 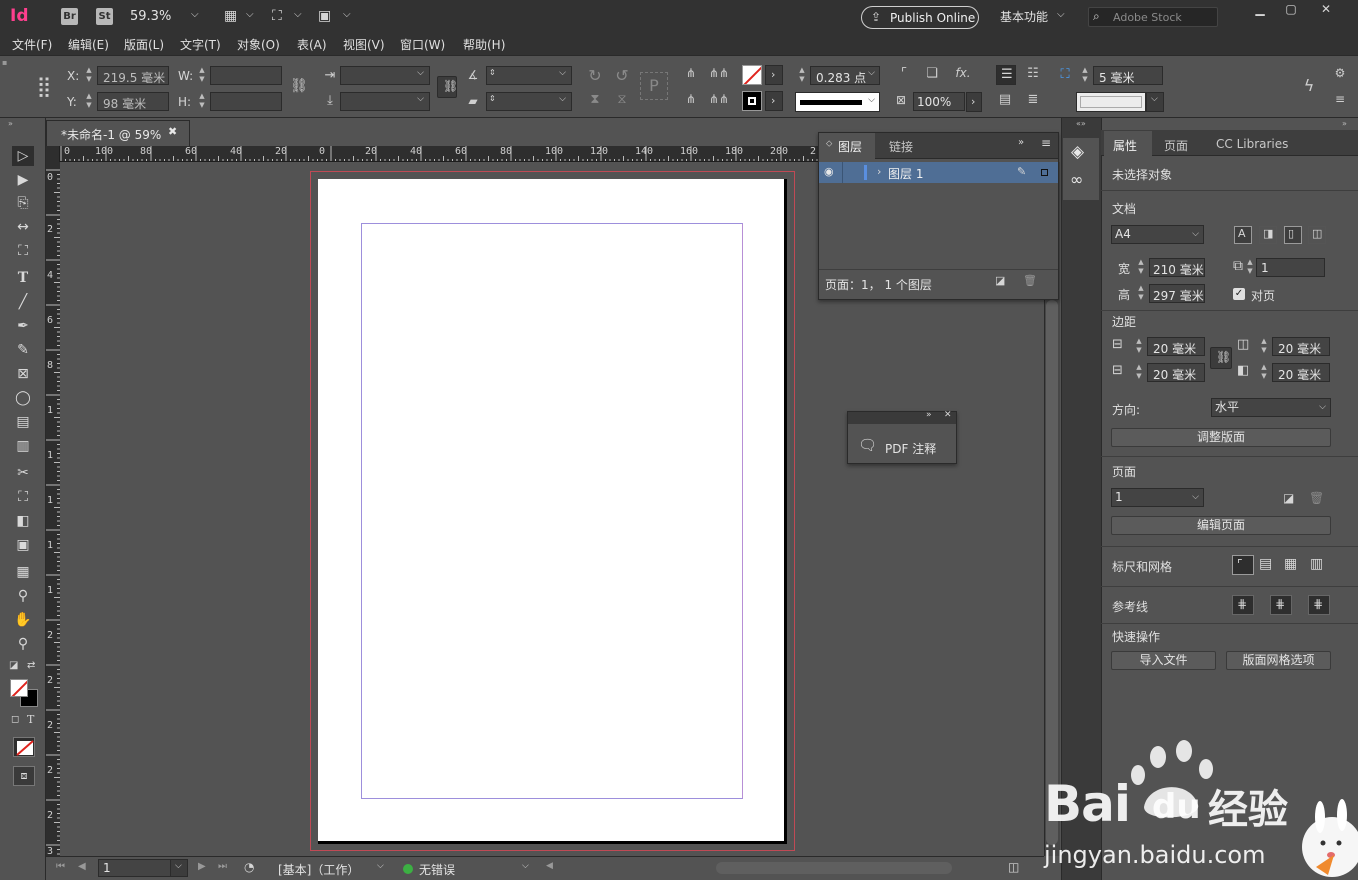 I want to click on screen-mode-button: ⧈, so click(x=24, y=776).